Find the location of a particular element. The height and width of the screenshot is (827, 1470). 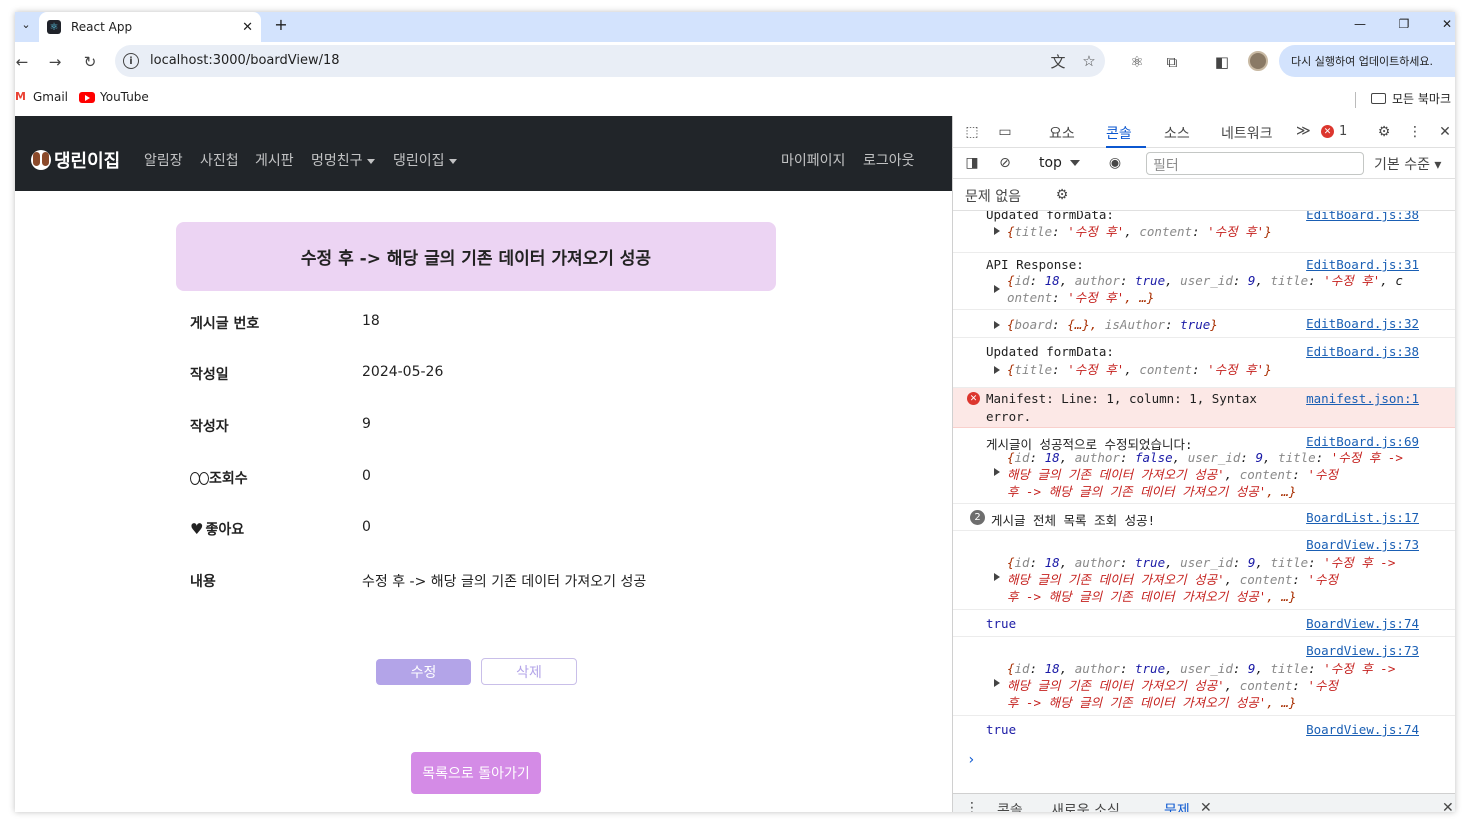

youtube-icon is located at coordinates (87, 97).